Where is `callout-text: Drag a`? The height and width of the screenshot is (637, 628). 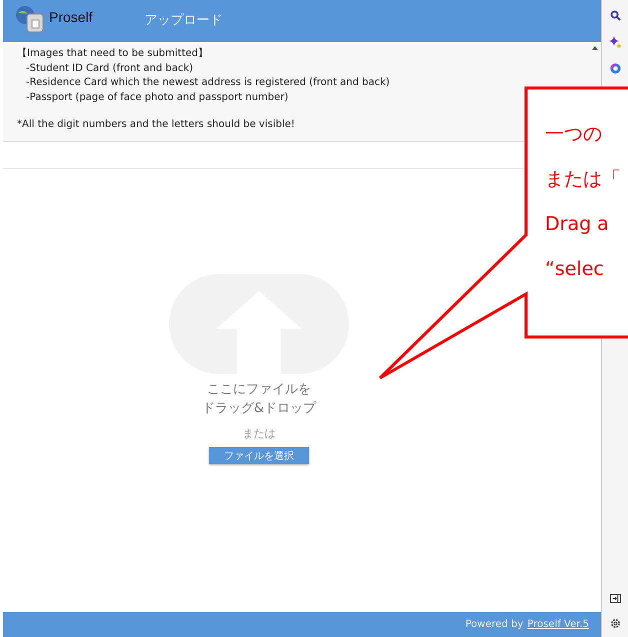 callout-text: Drag a is located at coordinates (577, 224).